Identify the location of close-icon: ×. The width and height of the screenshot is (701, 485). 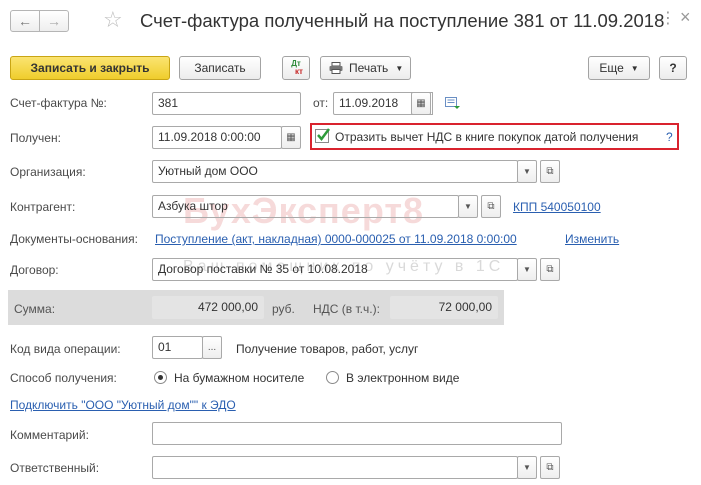
(685, 17).